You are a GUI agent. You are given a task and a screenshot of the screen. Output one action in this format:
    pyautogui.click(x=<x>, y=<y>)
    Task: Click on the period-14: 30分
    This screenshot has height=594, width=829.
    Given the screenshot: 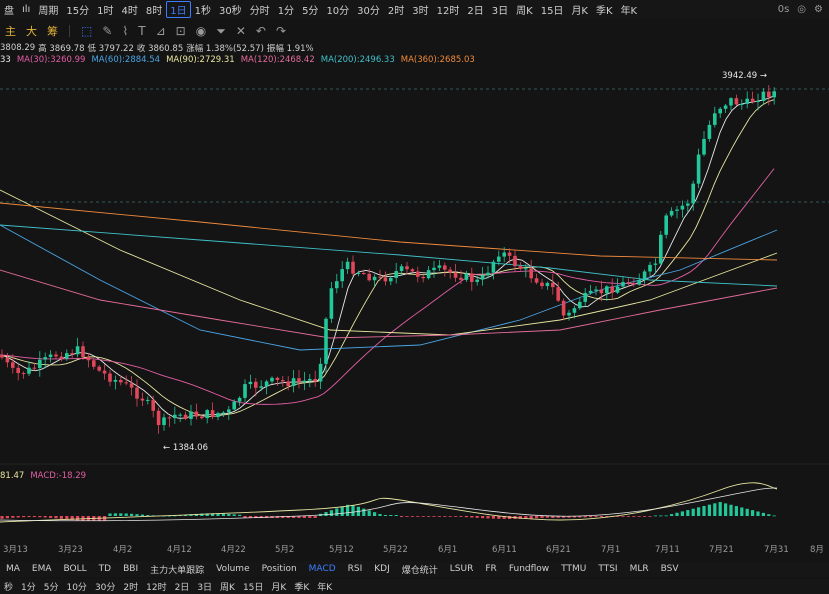 What is the action you would take?
    pyautogui.click(x=368, y=9)
    